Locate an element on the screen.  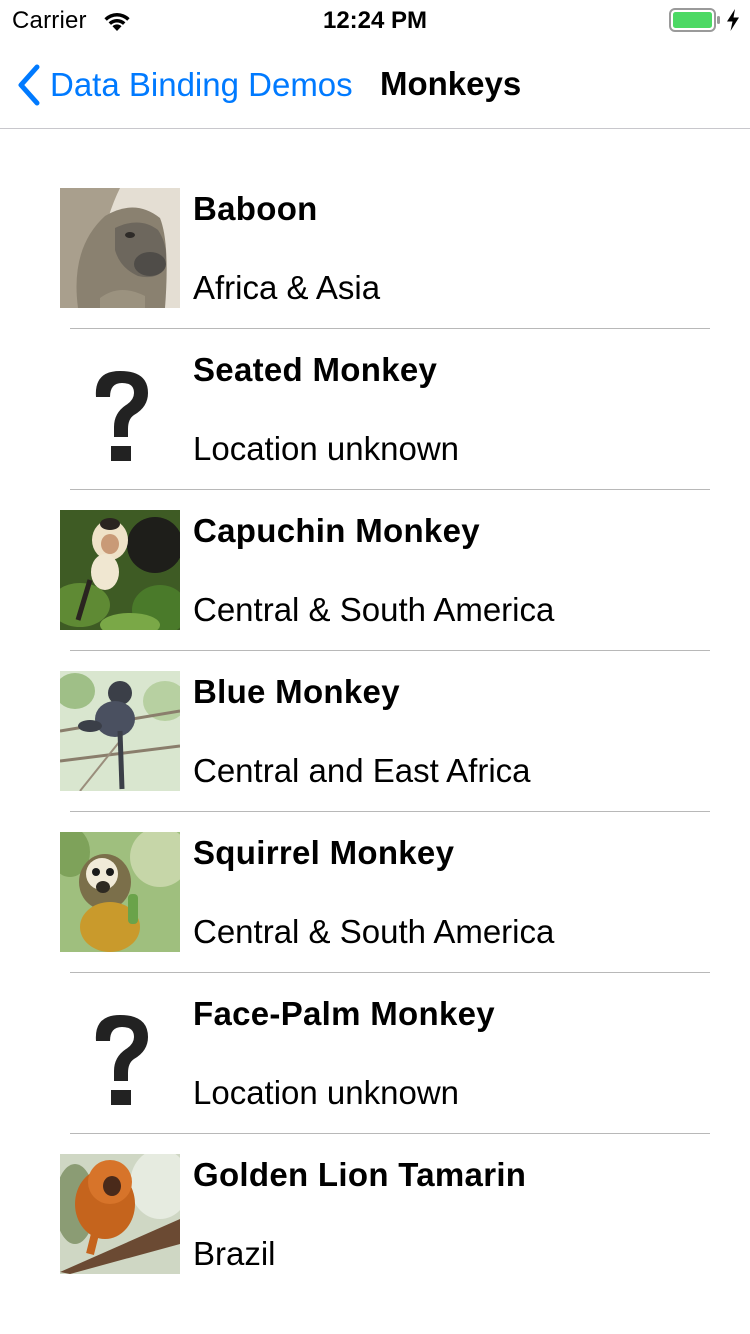
page-title: Monkeys is located at coordinates (451, 83).